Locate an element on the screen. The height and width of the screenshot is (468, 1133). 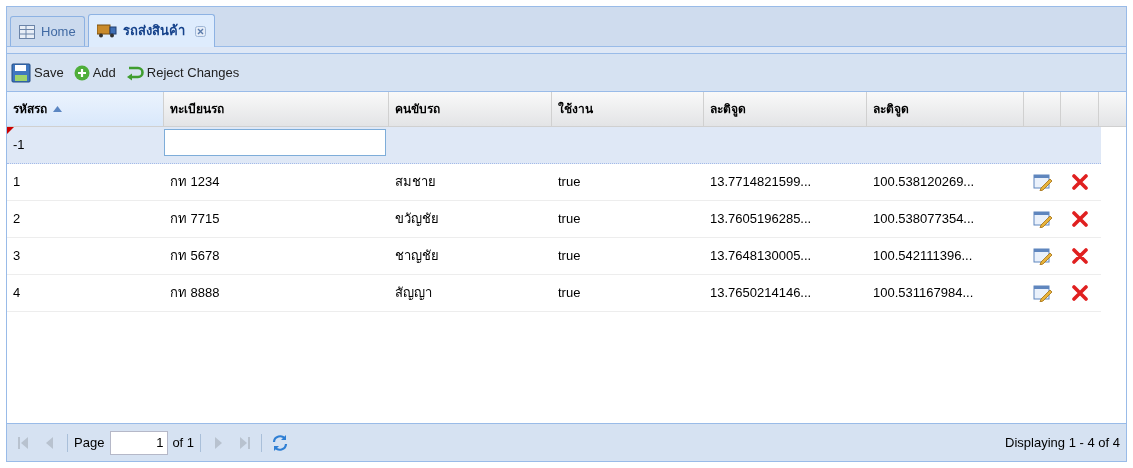
paging-status-text: Displaying 1 - 4 of 4 is located at coordinates (1062, 442).